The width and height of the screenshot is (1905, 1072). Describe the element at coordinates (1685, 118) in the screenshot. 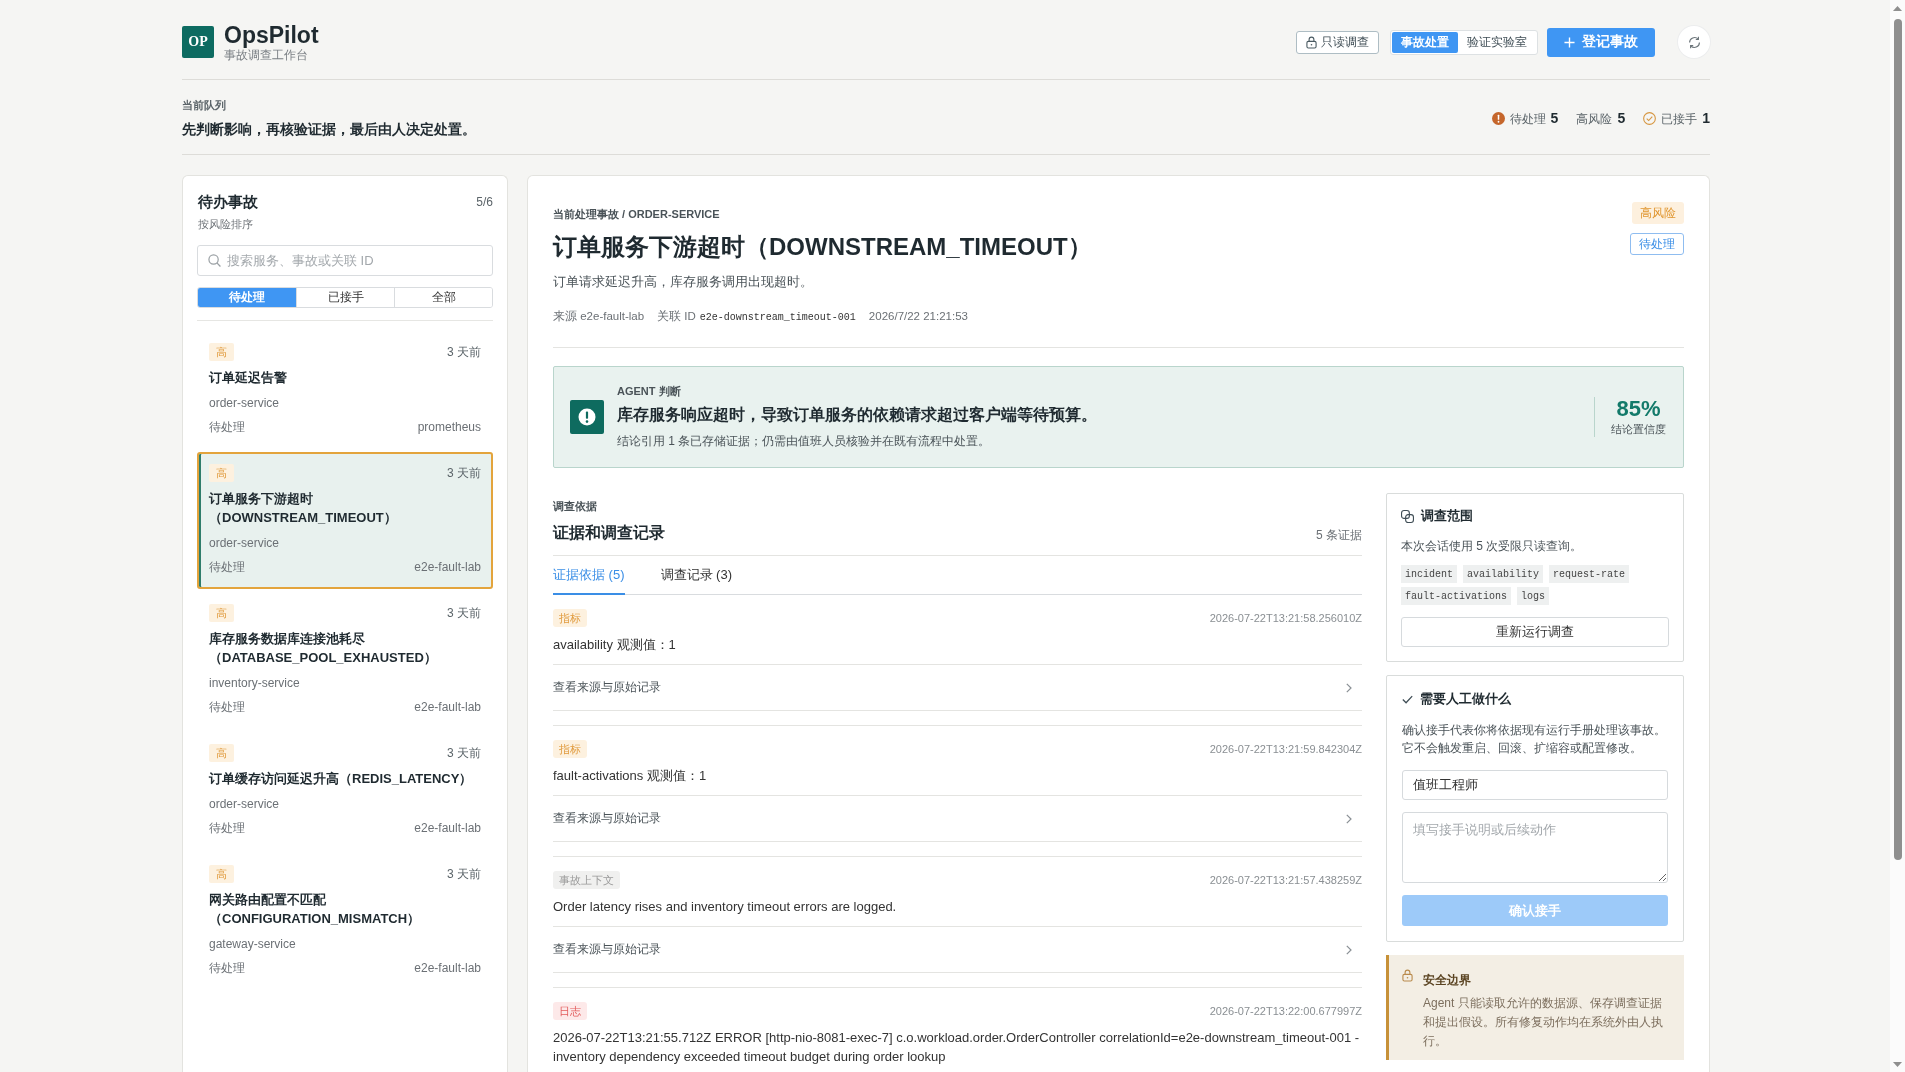

I see `queue-stat: 已接手 1` at that location.